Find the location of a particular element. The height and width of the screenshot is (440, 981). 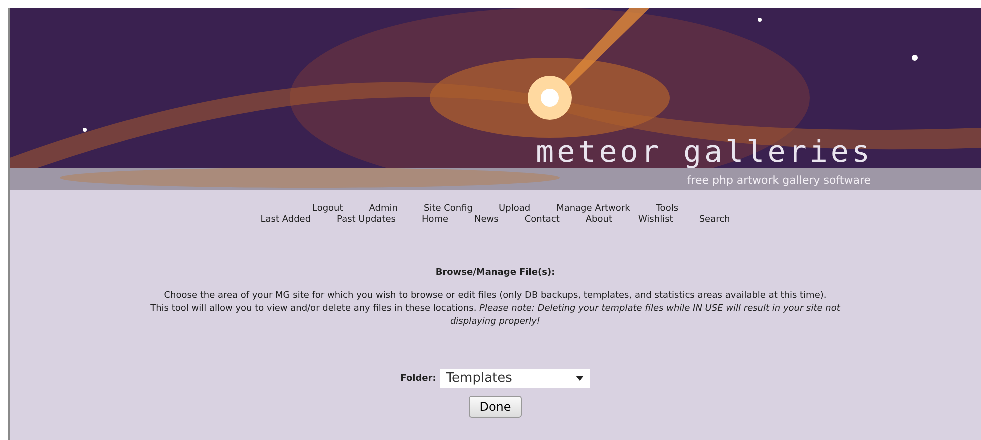

folder-select: Templates is located at coordinates (515, 378).